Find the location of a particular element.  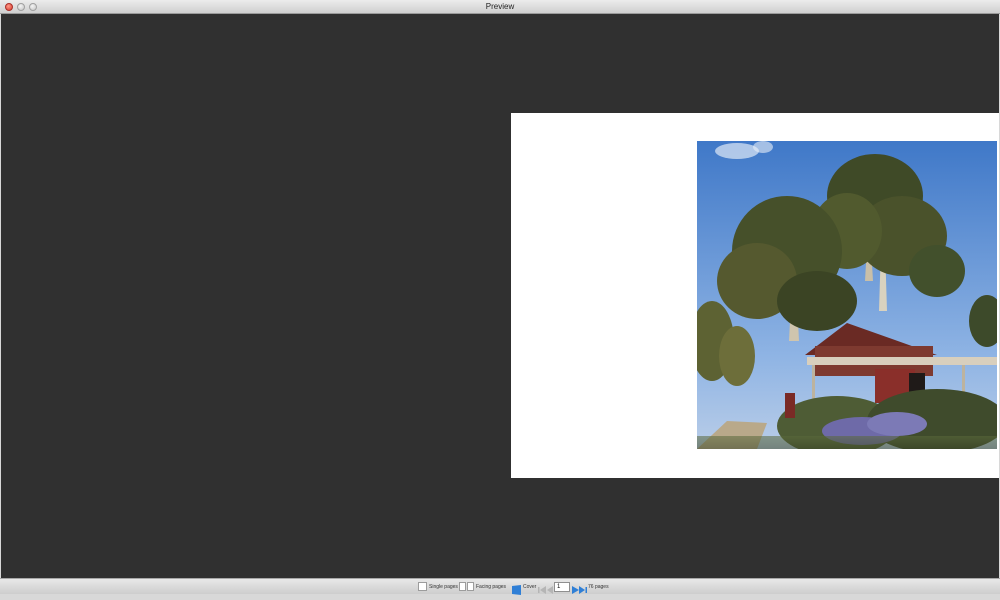

page-count: 76 pages is located at coordinates (598, 587).